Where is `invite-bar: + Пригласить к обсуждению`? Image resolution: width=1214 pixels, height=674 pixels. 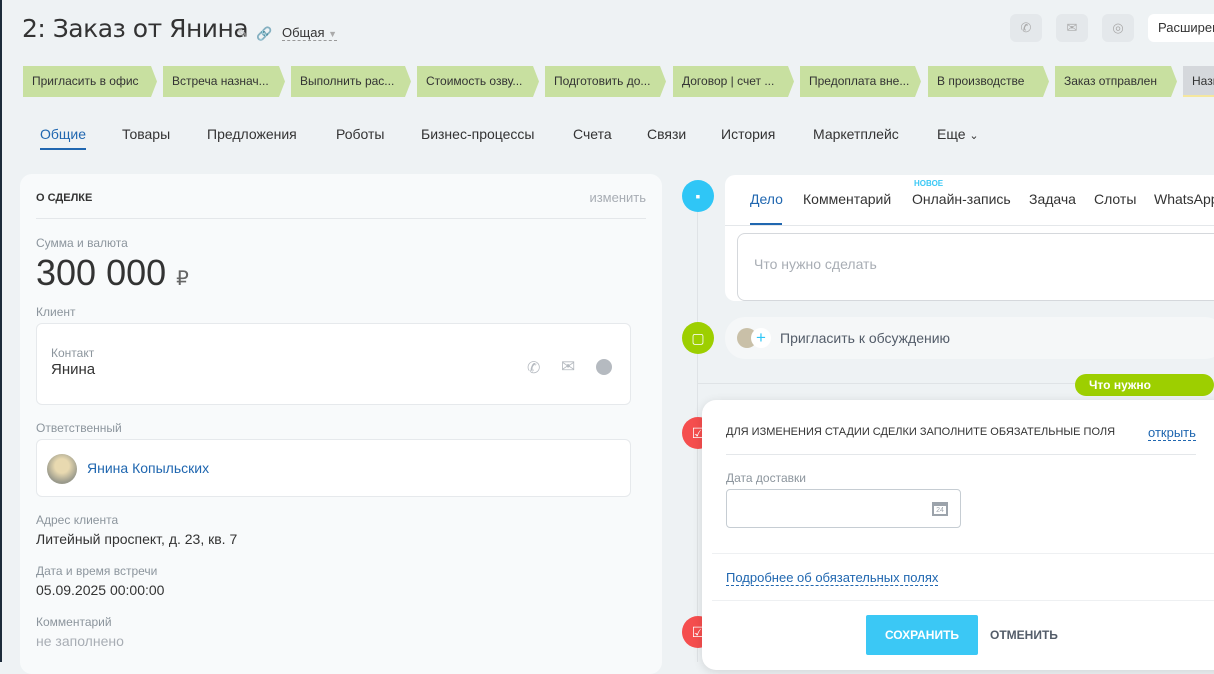
invite-bar: + Пригласить к обсуждению is located at coordinates (969, 338).